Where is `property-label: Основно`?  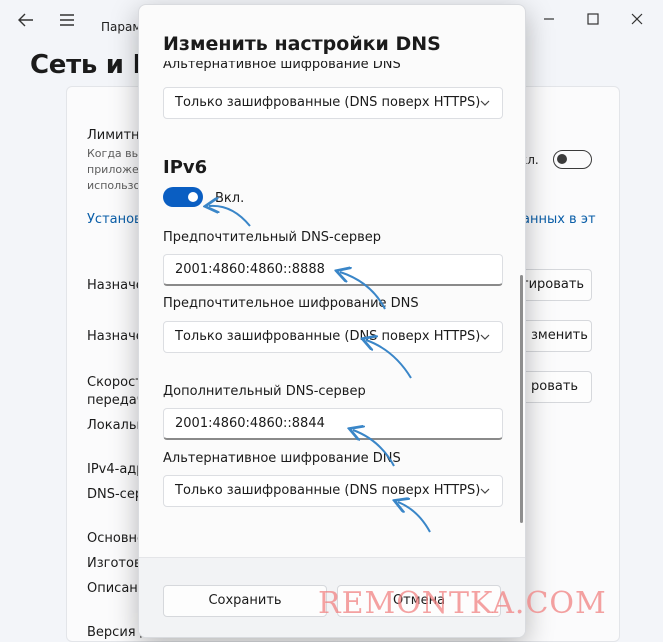 property-label: Основно is located at coordinates (116, 538).